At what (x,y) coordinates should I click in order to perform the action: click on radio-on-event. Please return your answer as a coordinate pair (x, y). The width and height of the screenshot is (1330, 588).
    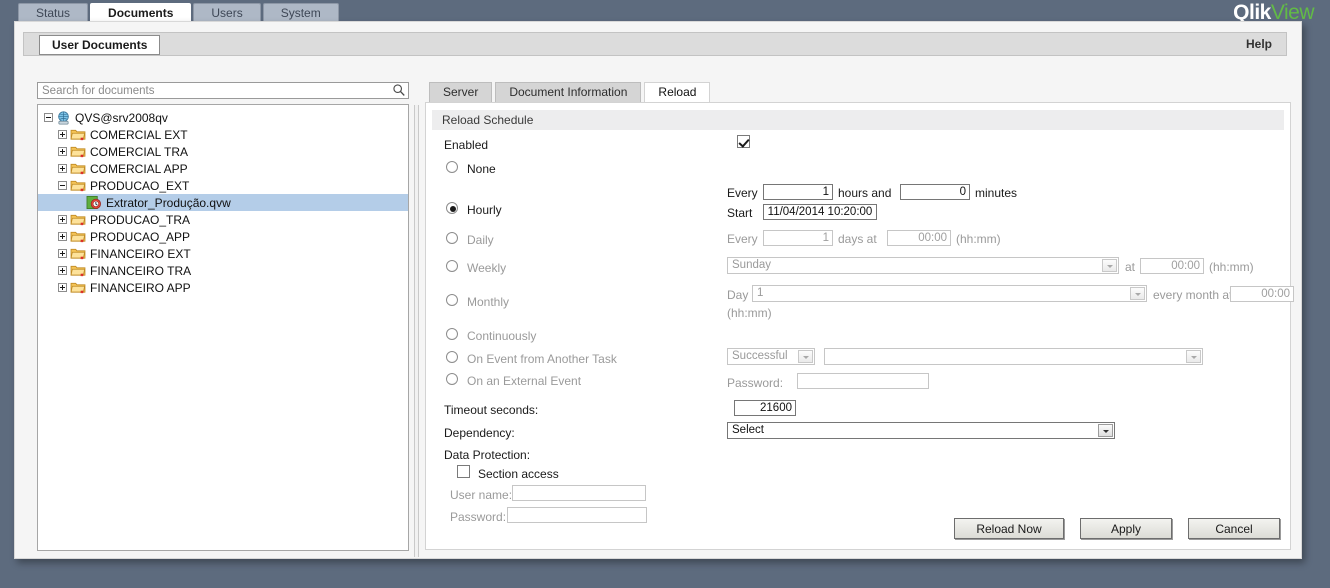
    Looking at the image, I should click on (452, 357).